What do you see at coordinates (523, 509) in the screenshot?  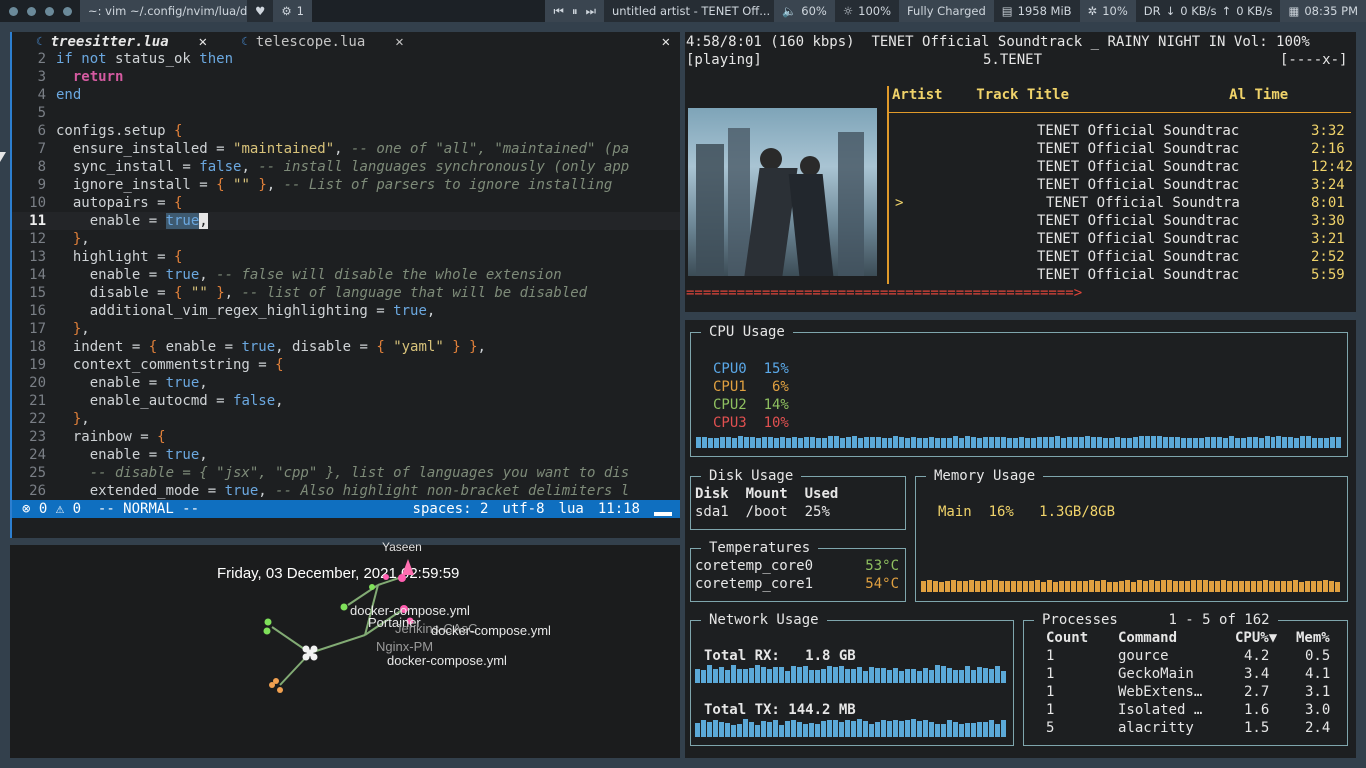 I see `encoding-info: utf-8` at bounding box center [523, 509].